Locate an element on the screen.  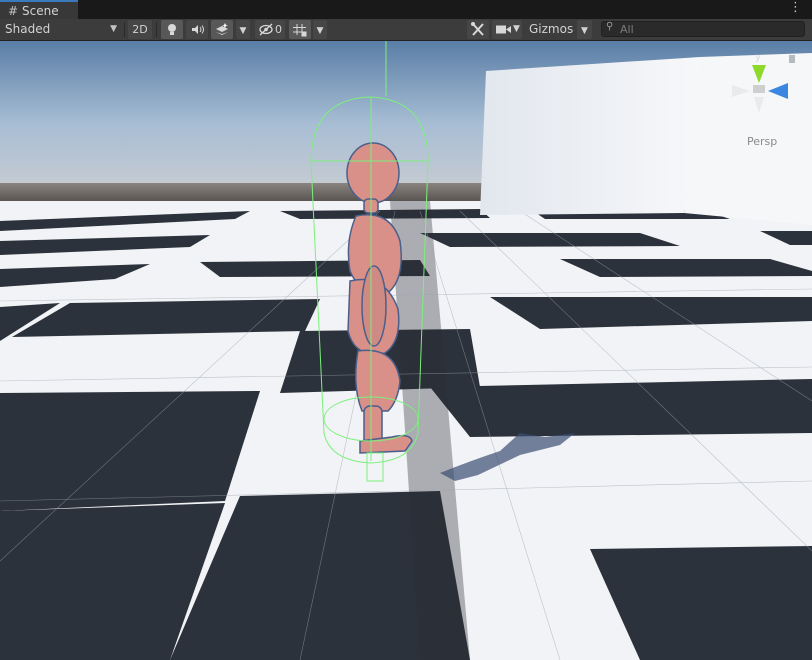
projection-label: Persp is located at coordinates (762, 141).